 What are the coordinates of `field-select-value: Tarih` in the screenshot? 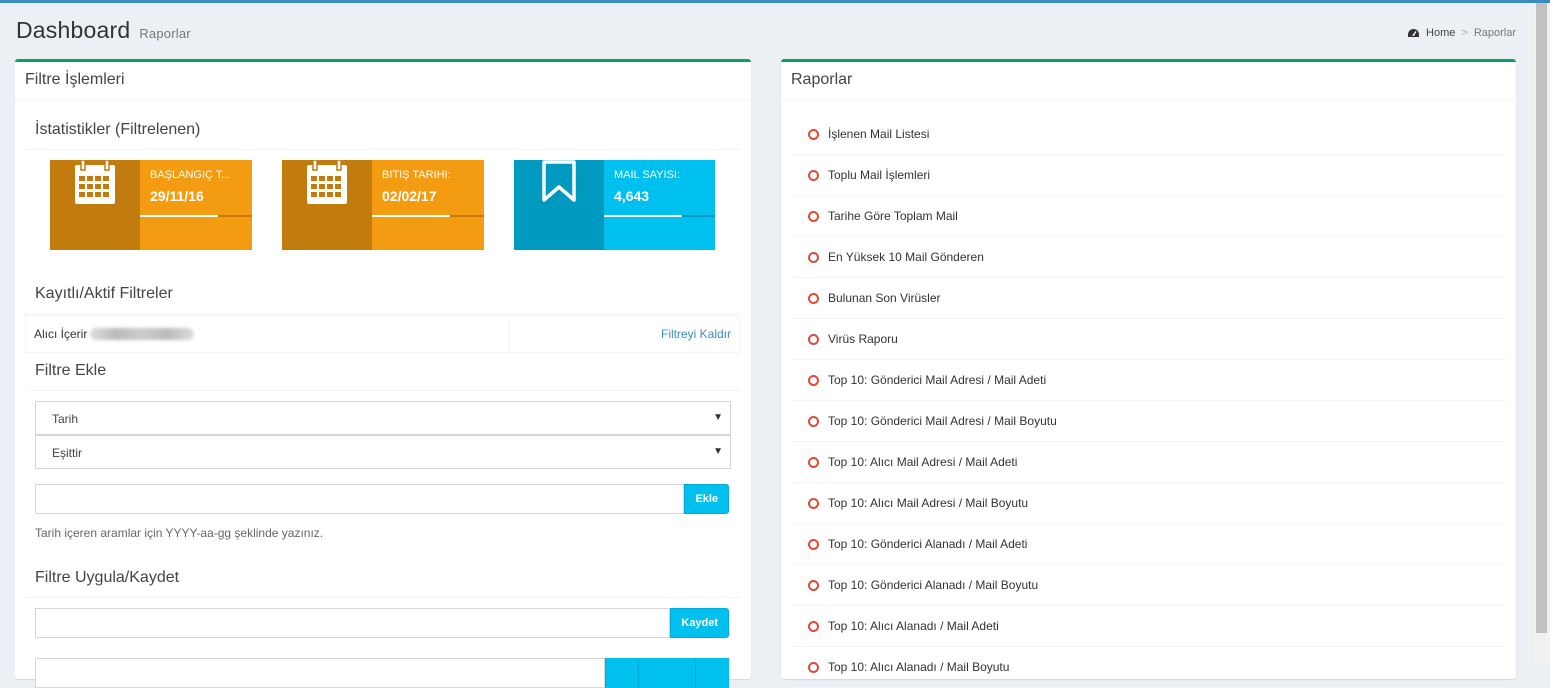 It's located at (65, 419).